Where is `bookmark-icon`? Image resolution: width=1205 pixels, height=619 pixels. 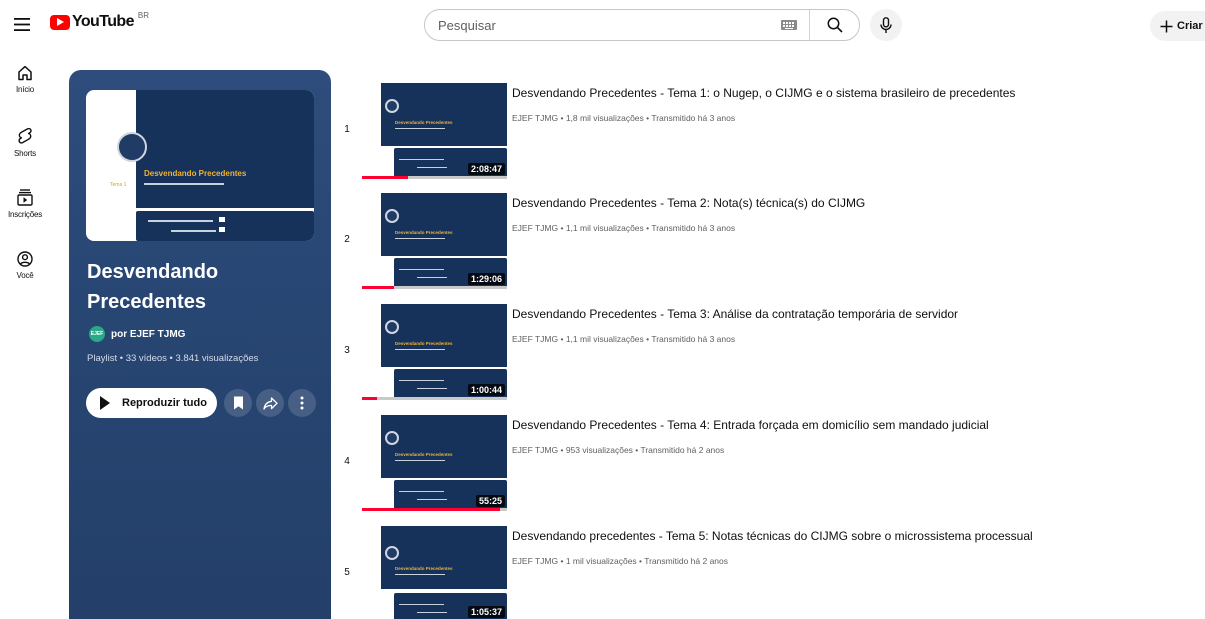 bookmark-icon is located at coordinates (238, 403).